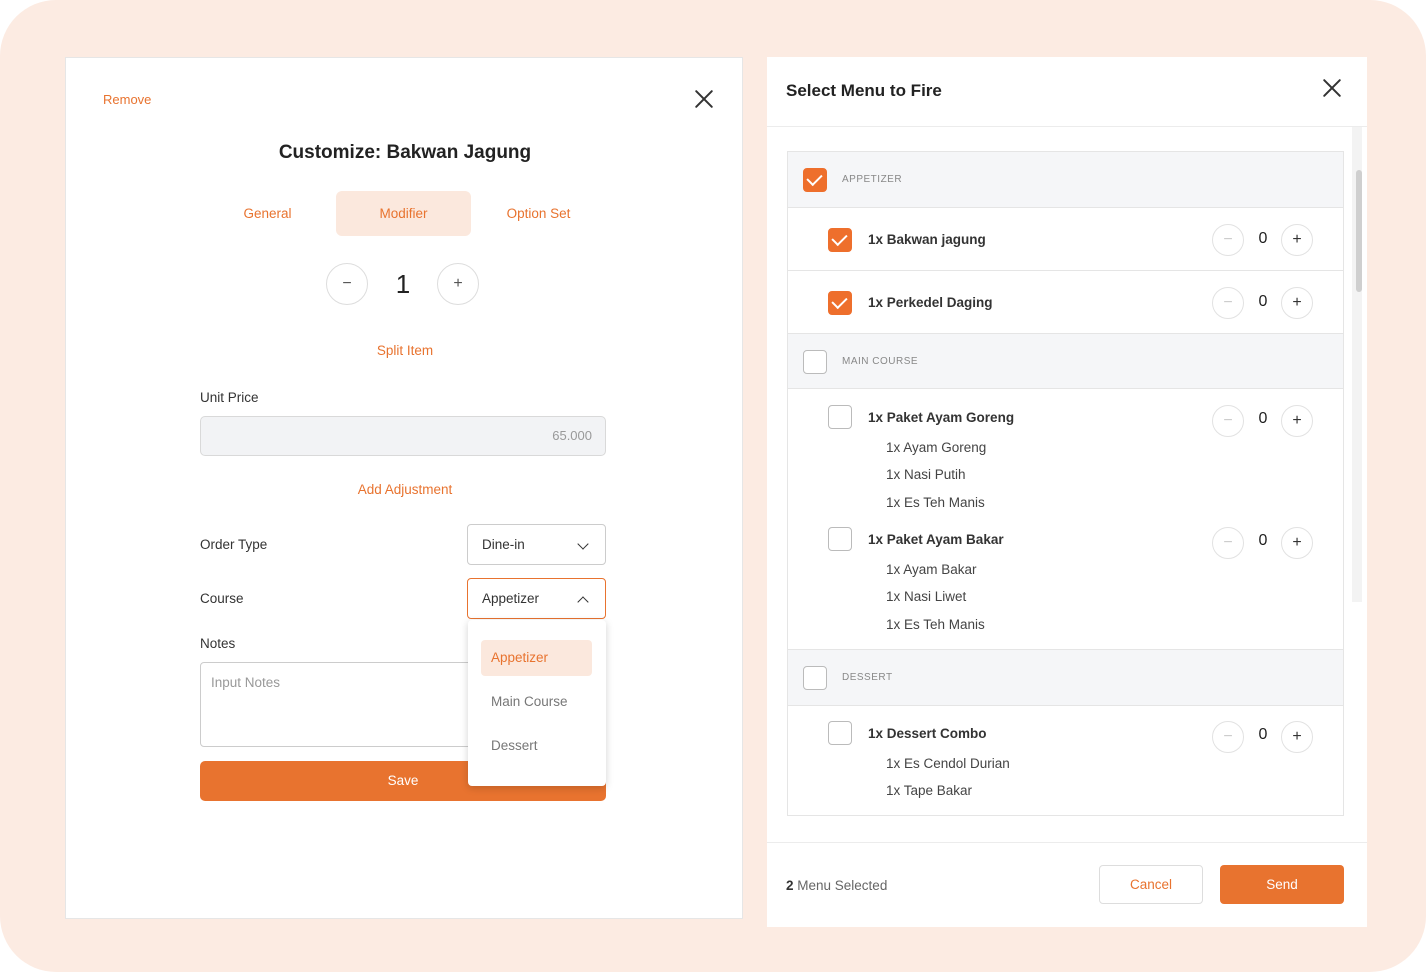 This screenshot has height=972, width=1426. I want to click on tab-general: General, so click(267, 213).